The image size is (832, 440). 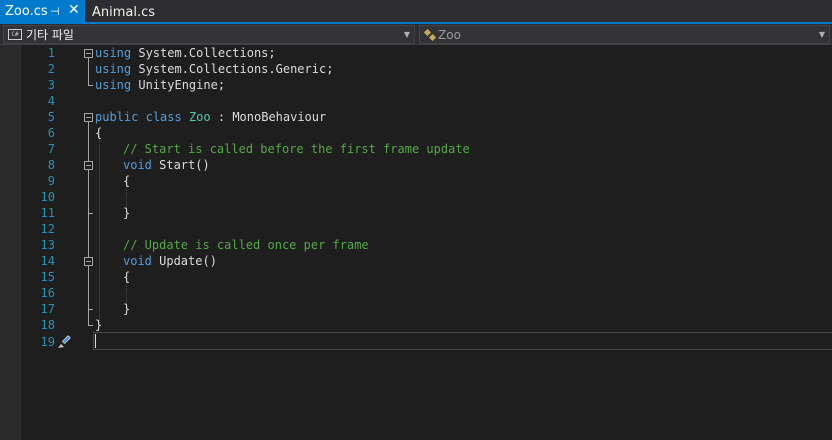 What do you see at coordinates (416, 34) in the screenshot?
I see `navigation-bar: C# 기타 파일 ▼ Zoo ▼` at bounding box center [416, 34].